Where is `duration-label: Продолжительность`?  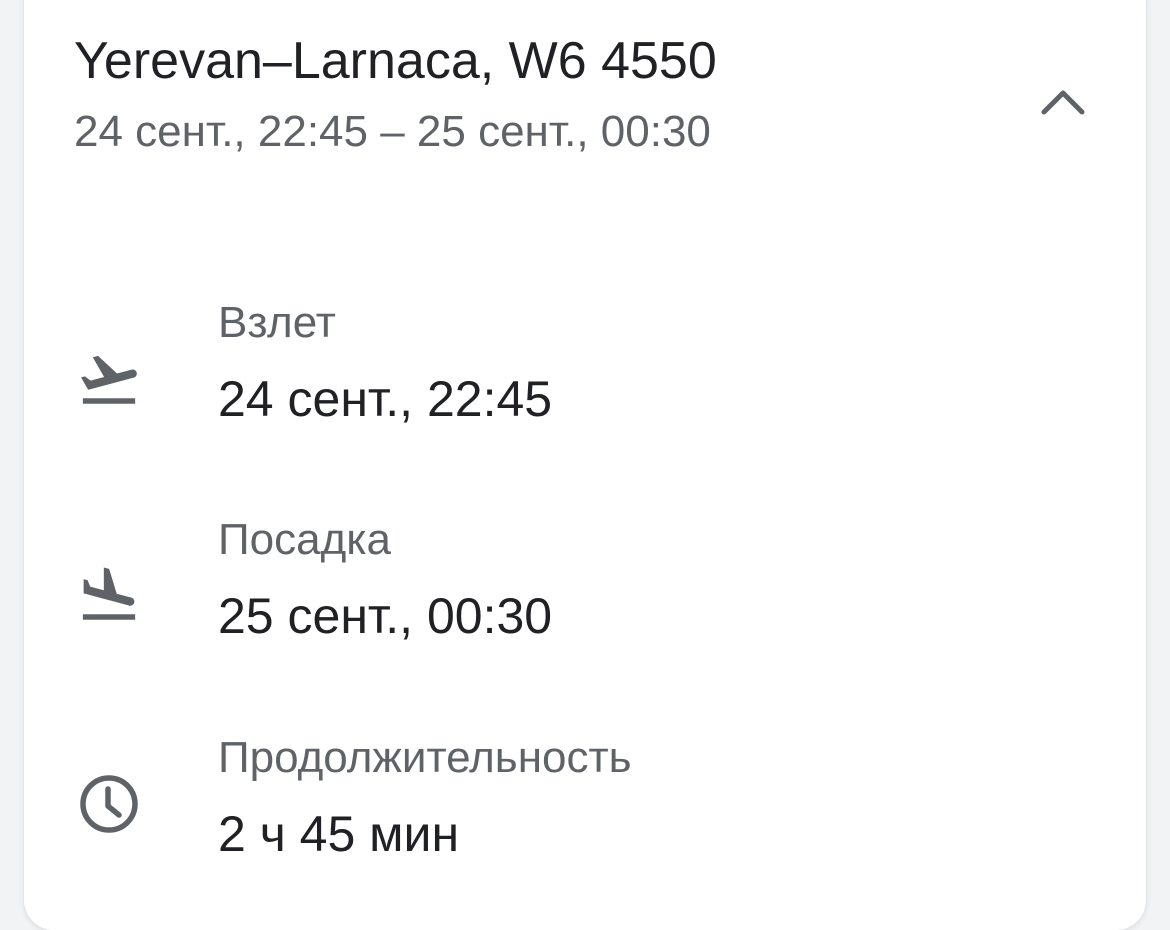 duration-label: Продолжительность is located at coordinates (425, 757).